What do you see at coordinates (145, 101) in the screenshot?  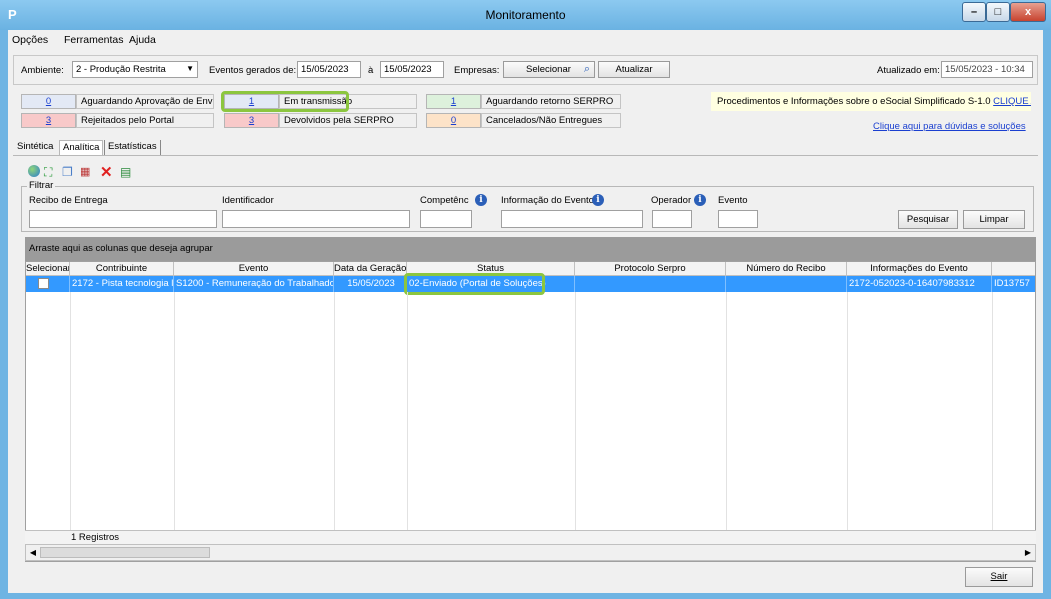 I see `label-aguardando-aprovacao: Aguardando Aprovação de Envio` at bounding box center [145, 101].